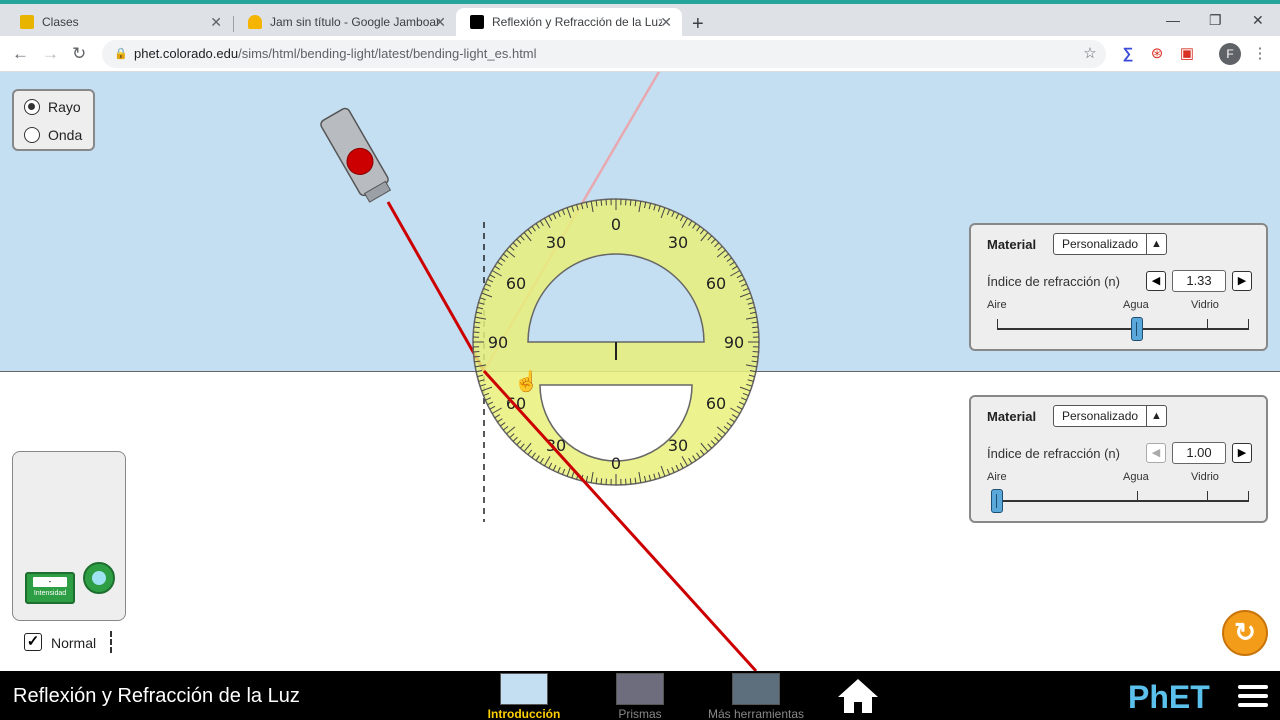 The width and height of the screenshot is (1280, 720). I want to click on tab-clases: Clases ✕, so click(119, 22).